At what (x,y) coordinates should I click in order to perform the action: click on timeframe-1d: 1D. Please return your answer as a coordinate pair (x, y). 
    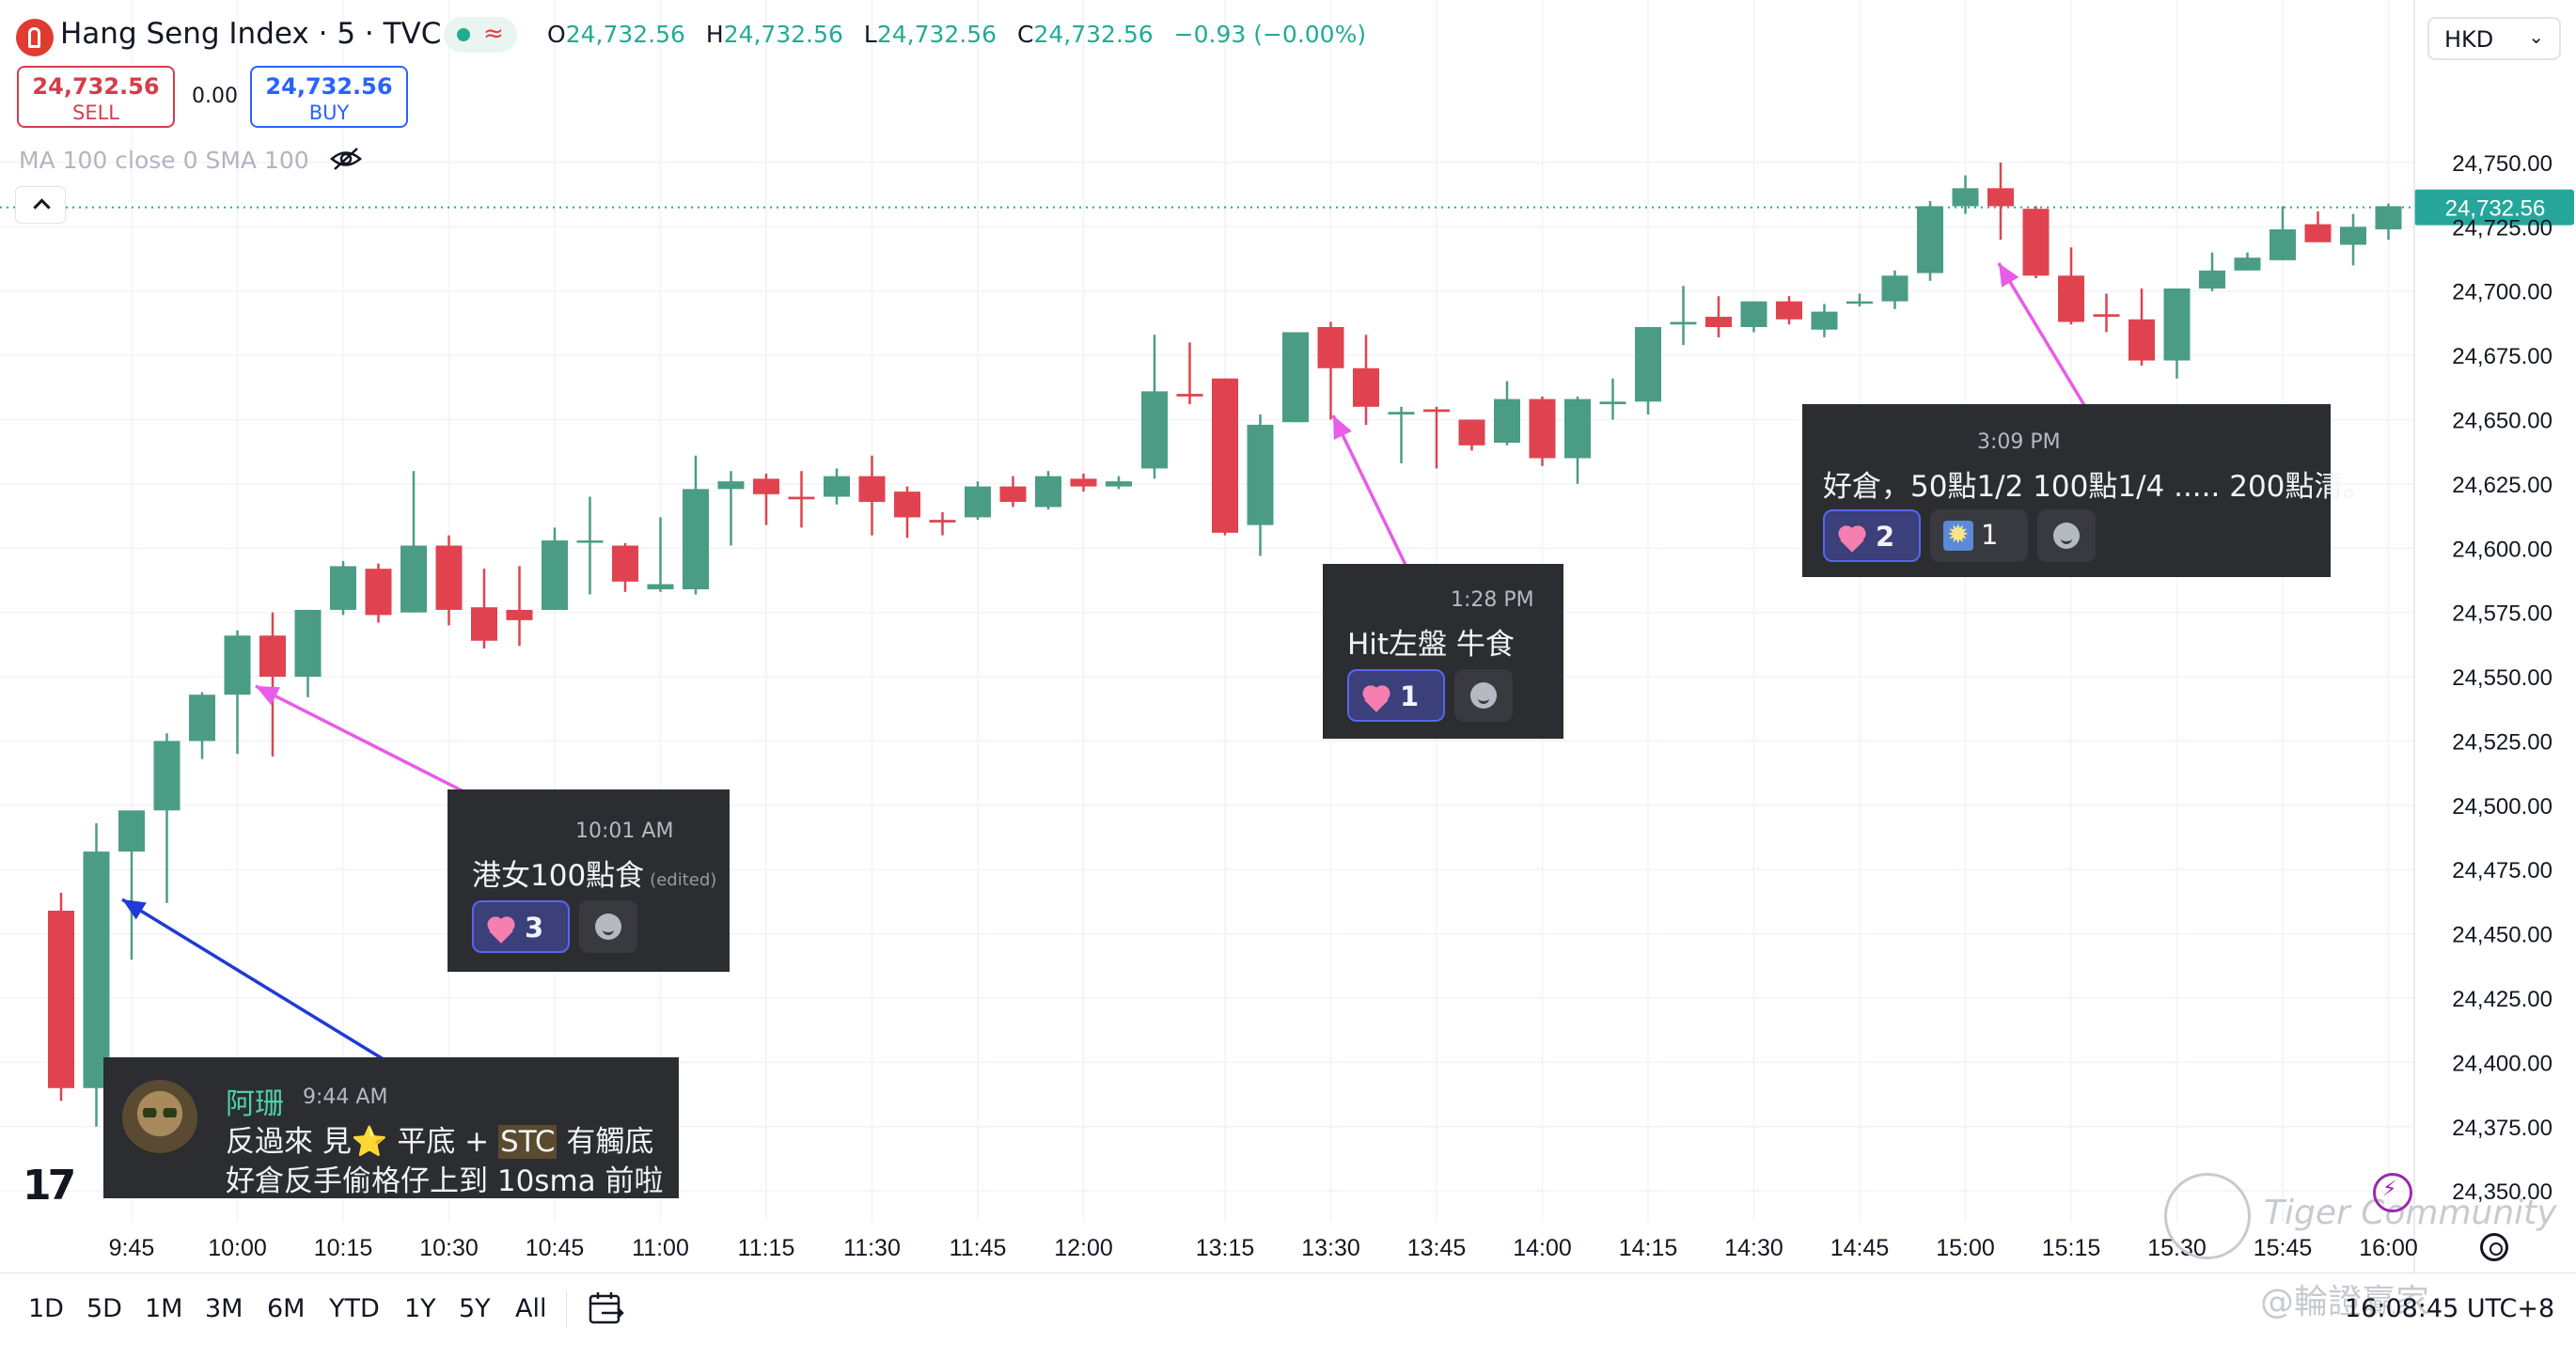
    Looking at the image, I should click on (46, 1309).